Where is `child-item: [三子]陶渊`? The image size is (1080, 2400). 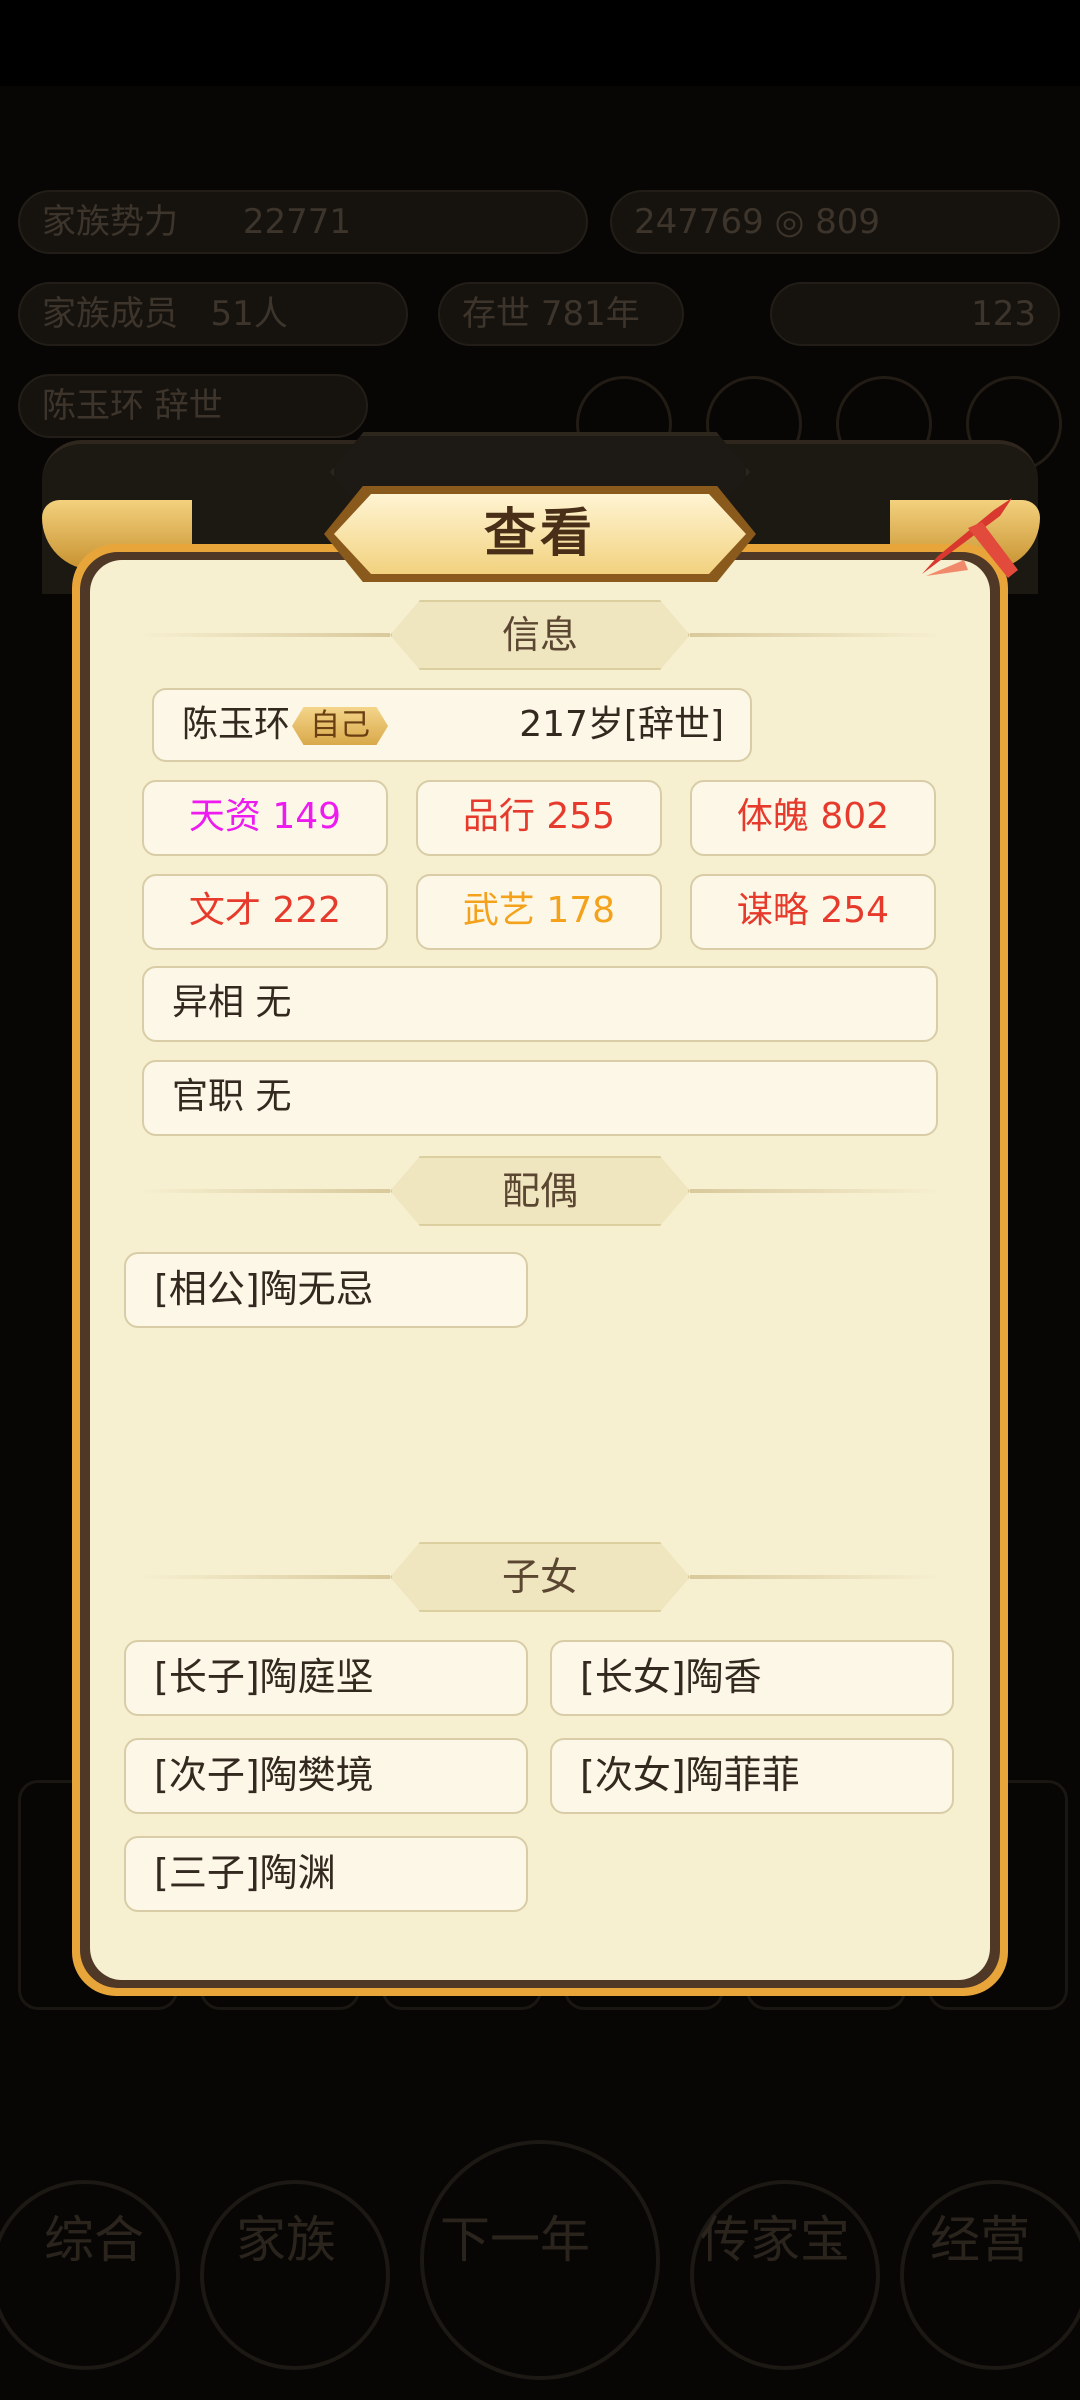
child-item: [三子]陶渊 is located at coordinates (326, 1874).